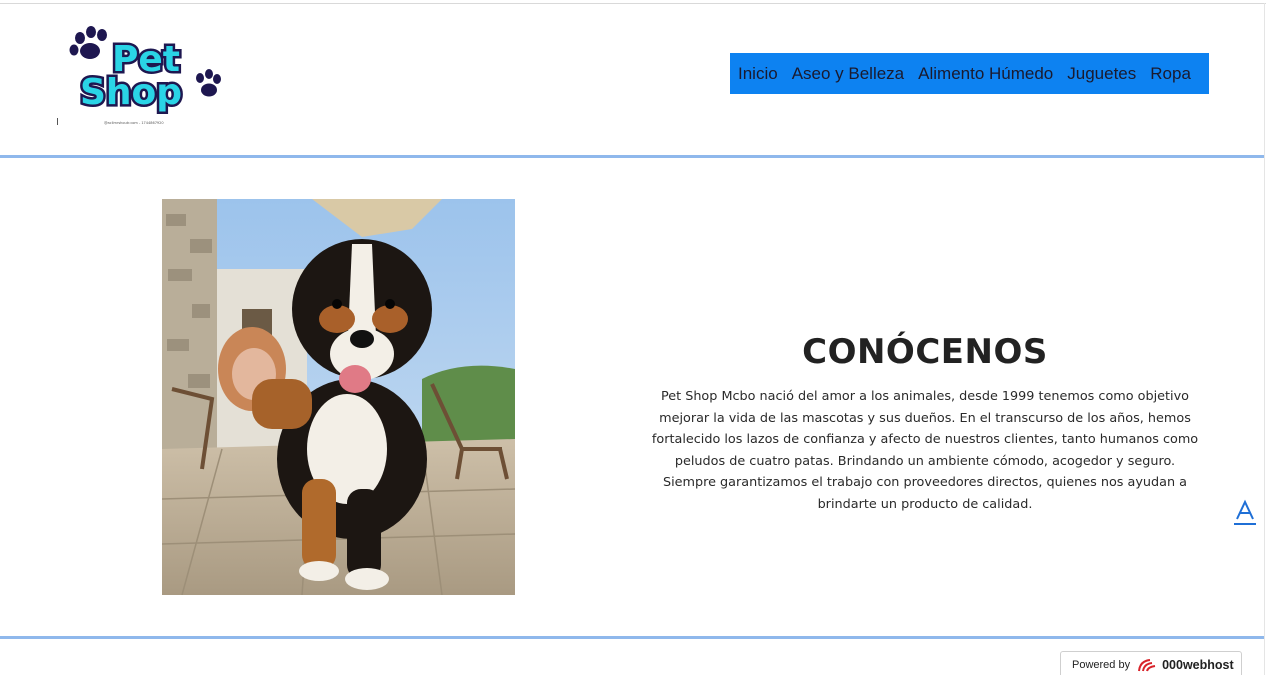 The height and width of the screenshot is (675, 1266). What do you see at coordinates (632, 637) in the screenshot?
I see `footer-divider` at bounding box center [632, 637].